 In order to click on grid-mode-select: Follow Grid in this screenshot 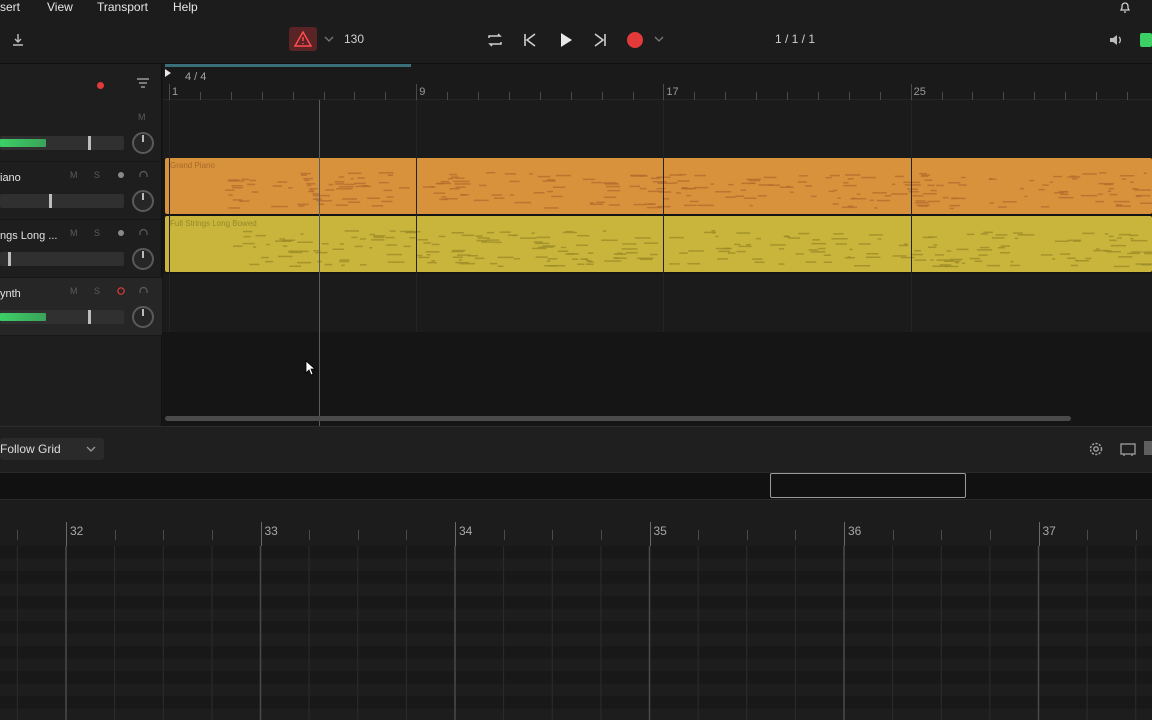, I will do `click(52, 449)`.